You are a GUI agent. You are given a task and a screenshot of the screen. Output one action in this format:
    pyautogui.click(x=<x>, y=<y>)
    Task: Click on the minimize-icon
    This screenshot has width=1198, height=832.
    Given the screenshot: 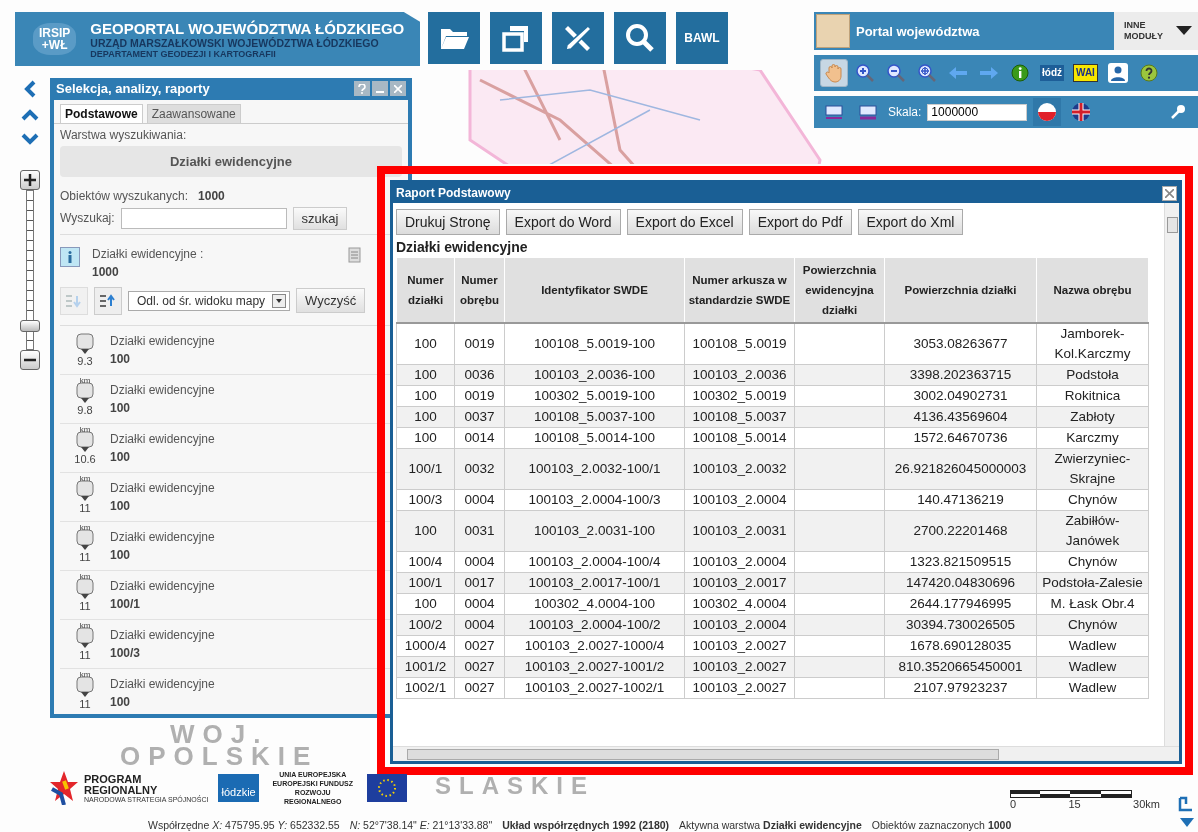 What is the action you would take?
    pyautogui.click(x=380, y=89)
    